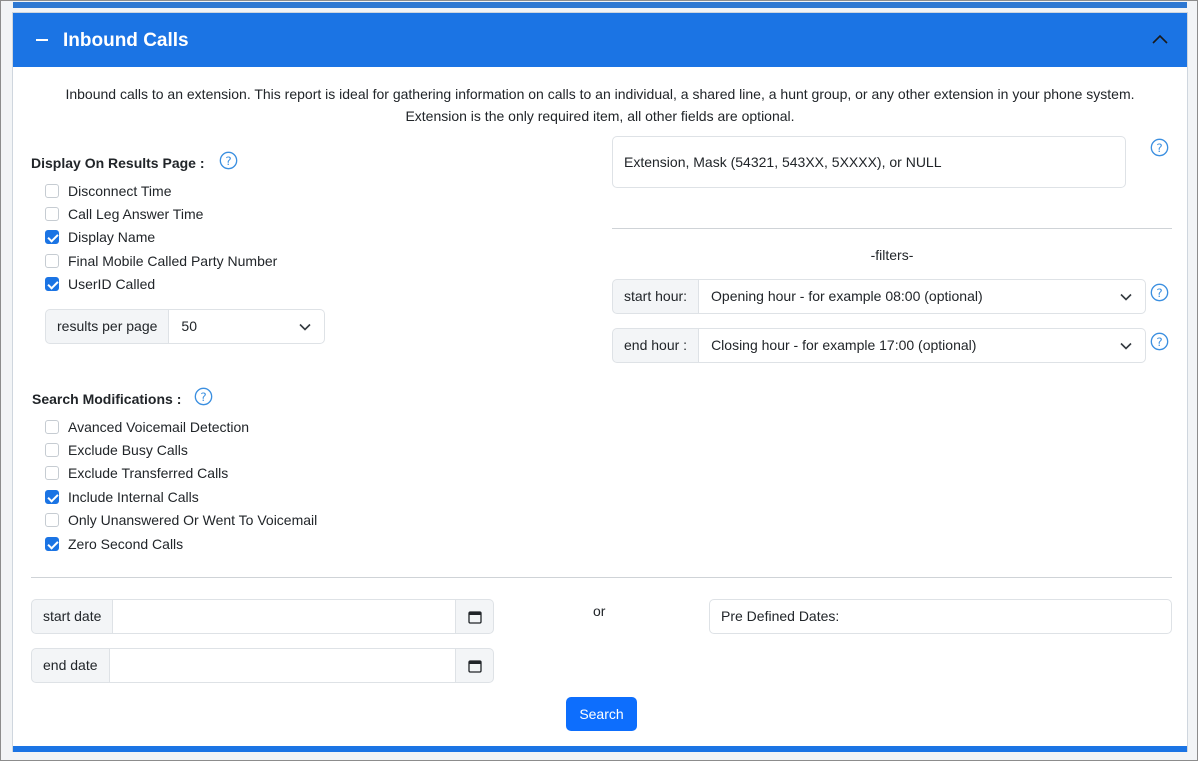 This screenshot has width=1198, height=761. Describe the element at coordinates (1160, 40) in the screenshot. I see `chevron-up-icon` at that location.